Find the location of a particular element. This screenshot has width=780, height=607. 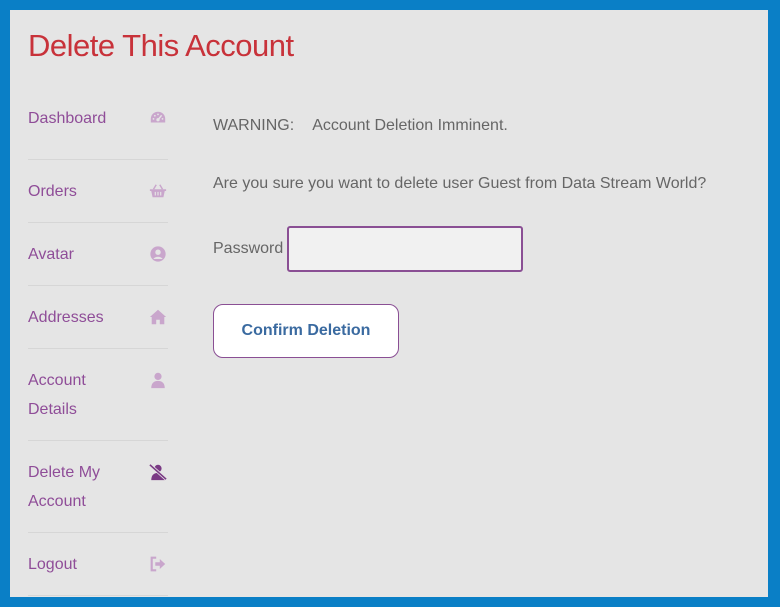

sidebar-item-account-details: Account Details is located at coordinates (98, 395).